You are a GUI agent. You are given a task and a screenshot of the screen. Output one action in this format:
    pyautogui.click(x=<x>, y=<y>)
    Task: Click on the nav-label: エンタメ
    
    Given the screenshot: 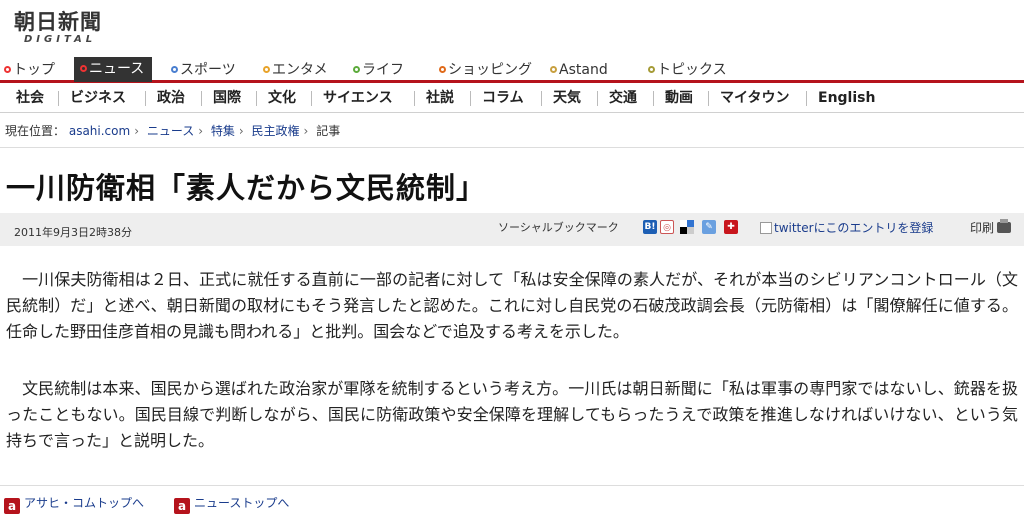 What is the action you would take?
    pyautogui.click(x=300, y=70)
    